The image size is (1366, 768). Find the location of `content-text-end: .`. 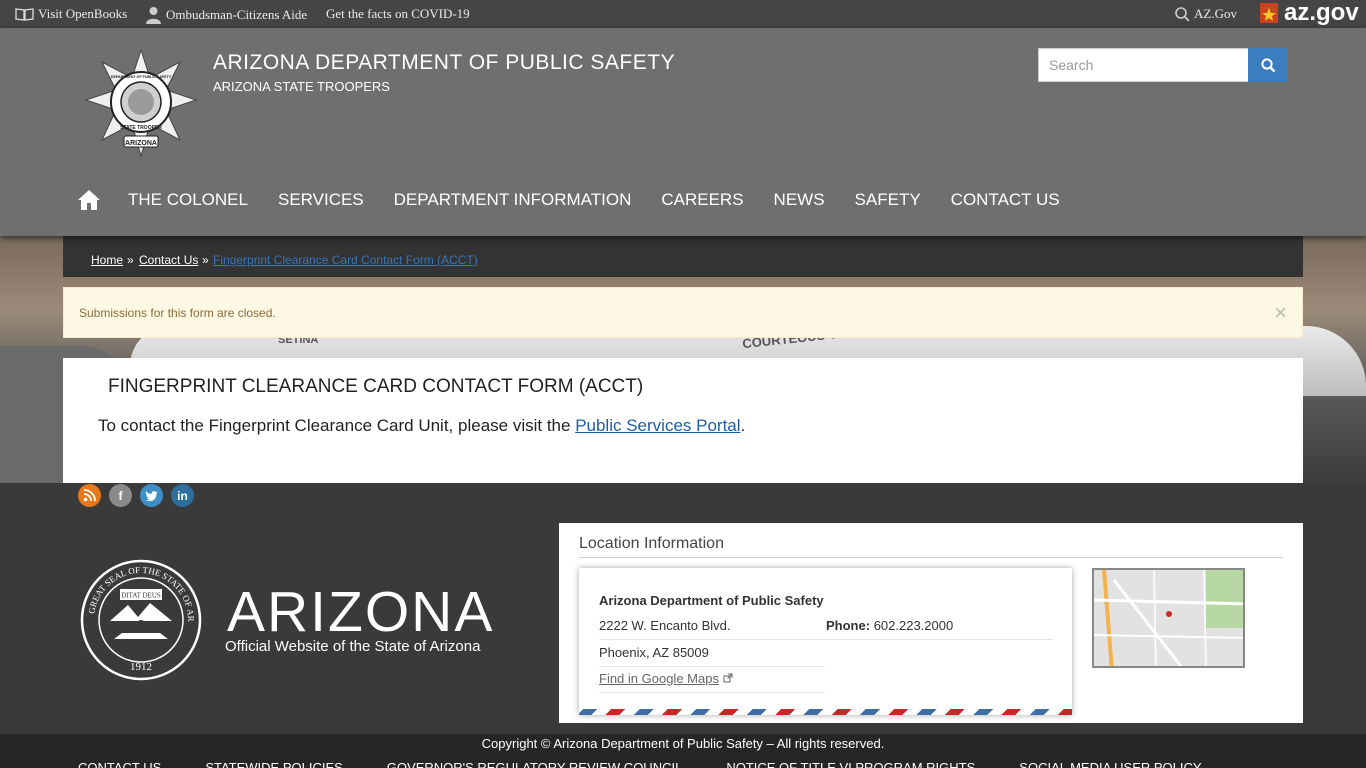

content-text-end: . is located at coordinates (743, 425).